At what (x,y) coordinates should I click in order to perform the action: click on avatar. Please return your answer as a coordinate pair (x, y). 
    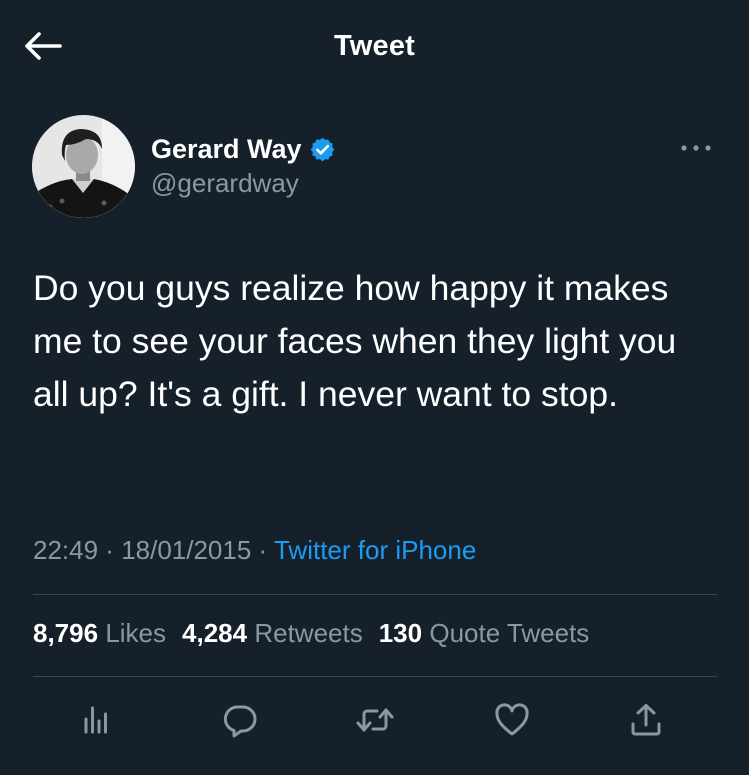
    Looking at the image, I should click on (83, 166).